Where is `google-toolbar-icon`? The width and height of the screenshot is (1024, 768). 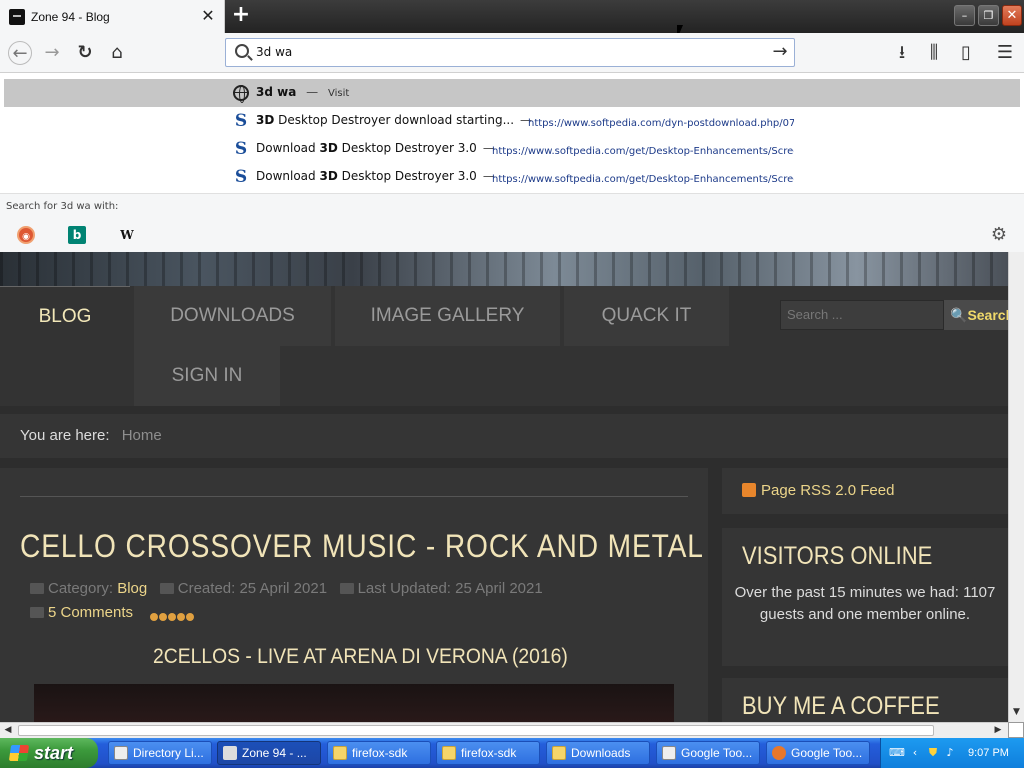 google-toolbar-icon is located at coordinates (669, 753).